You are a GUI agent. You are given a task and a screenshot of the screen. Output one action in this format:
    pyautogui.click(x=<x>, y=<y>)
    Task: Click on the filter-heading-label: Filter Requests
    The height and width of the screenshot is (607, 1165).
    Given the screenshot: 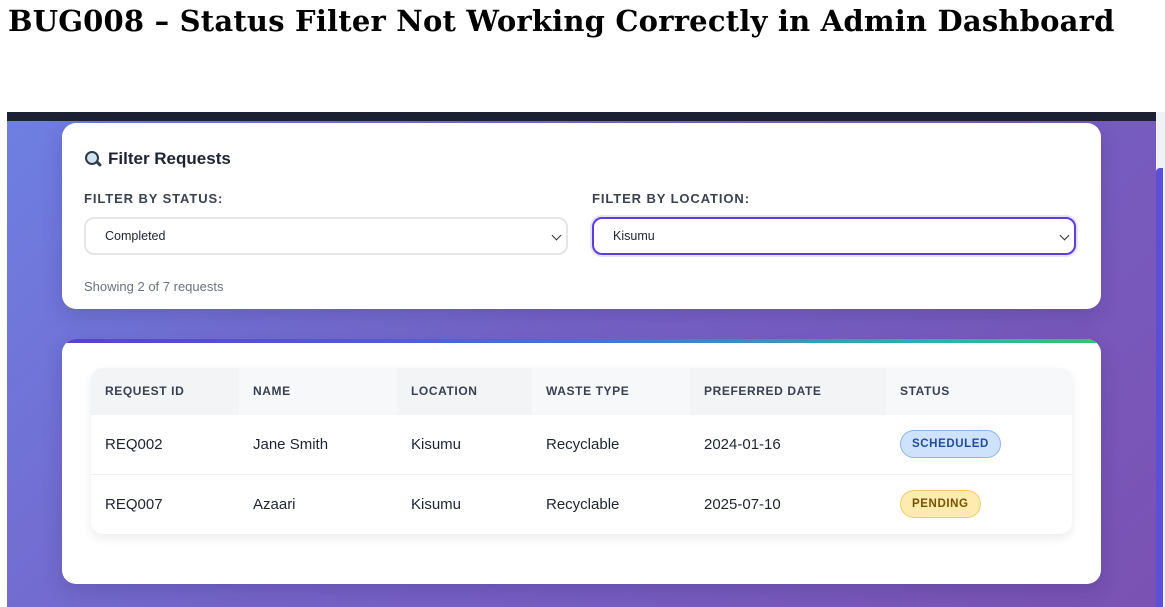 What is the action you would take?
    pyautogui.click(x=169, y=158)
    